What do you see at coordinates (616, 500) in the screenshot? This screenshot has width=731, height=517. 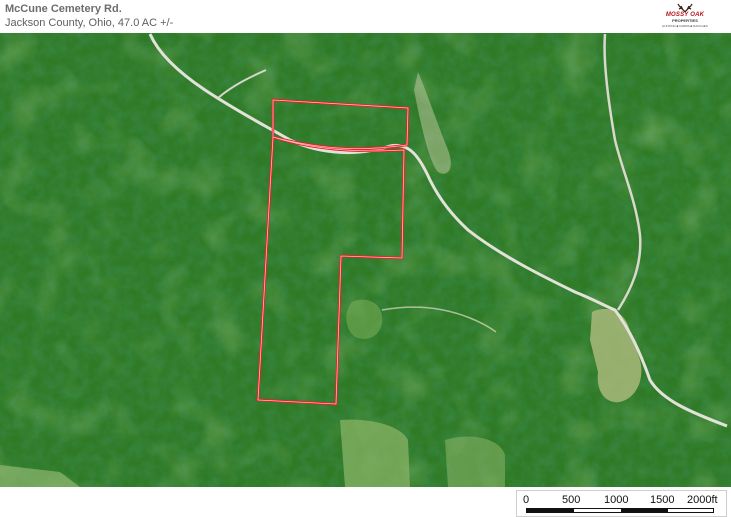 I see `scale-label-1000: 1000` at bounding box center [616, 500].